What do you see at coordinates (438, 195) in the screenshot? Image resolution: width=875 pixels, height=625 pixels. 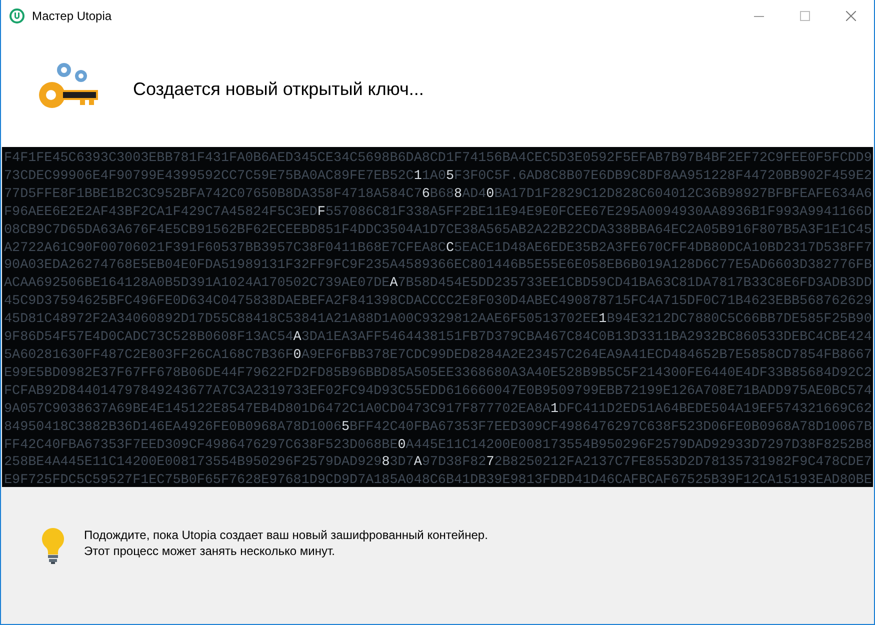 I see `hex-line: 77D5FFE8F1BBE1B2C3C952BFA742C07650B8DA358F4718A584C76B688AD40BA17D1F2829C12D828C604012C36B98927BFBFEAFE634A6` at bounding box center [438, 195].